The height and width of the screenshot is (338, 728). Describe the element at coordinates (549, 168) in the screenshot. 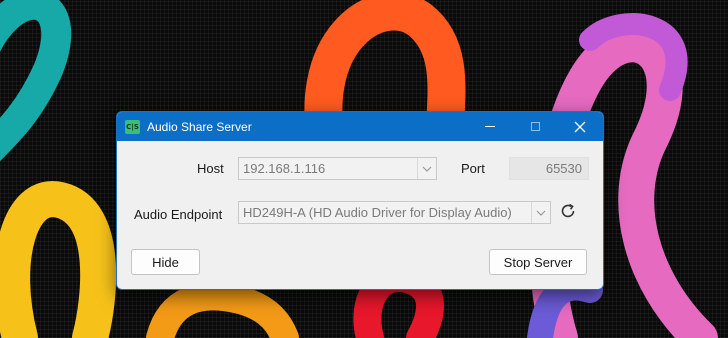

I see `port-field: 65530` at that location.